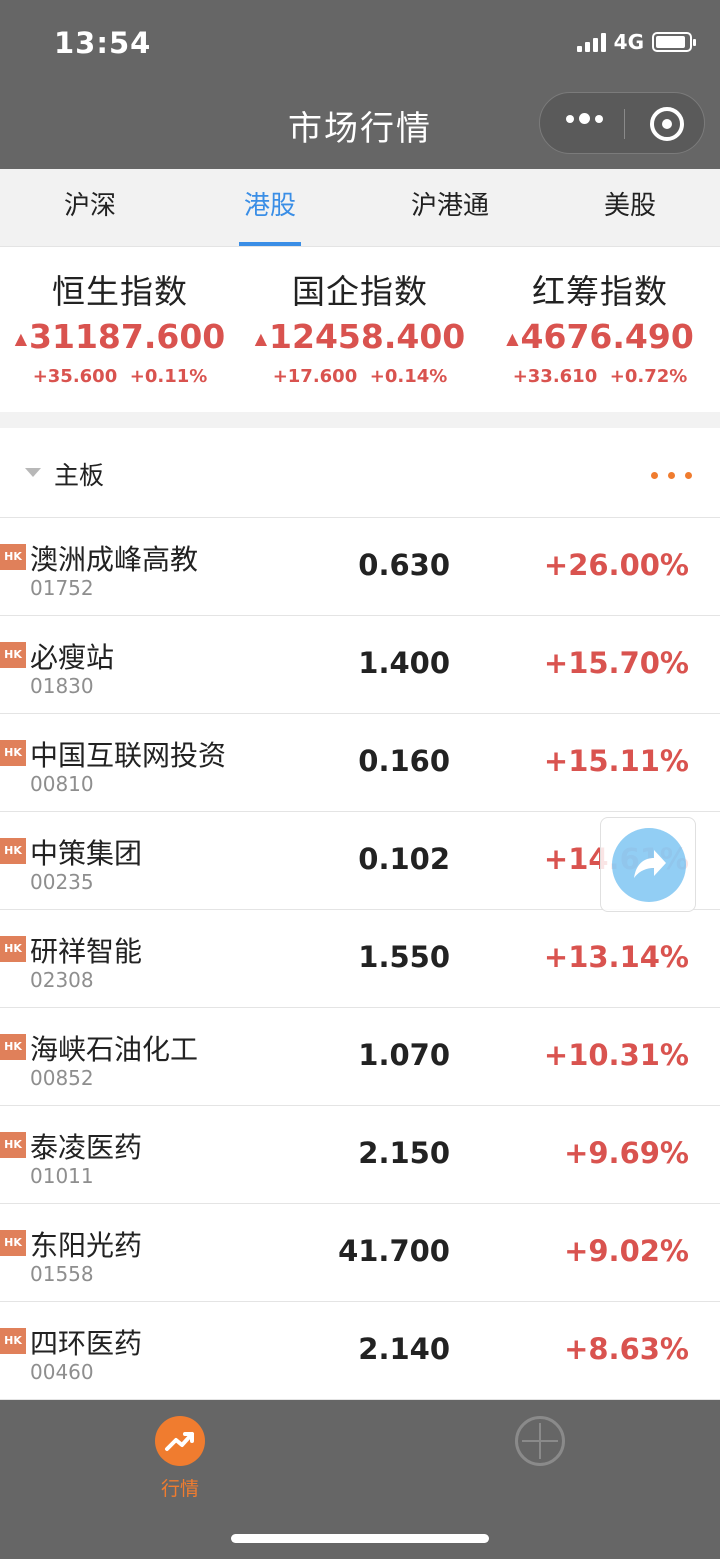  I want to click on index-value: ▲31187.600, so click(120, 336).